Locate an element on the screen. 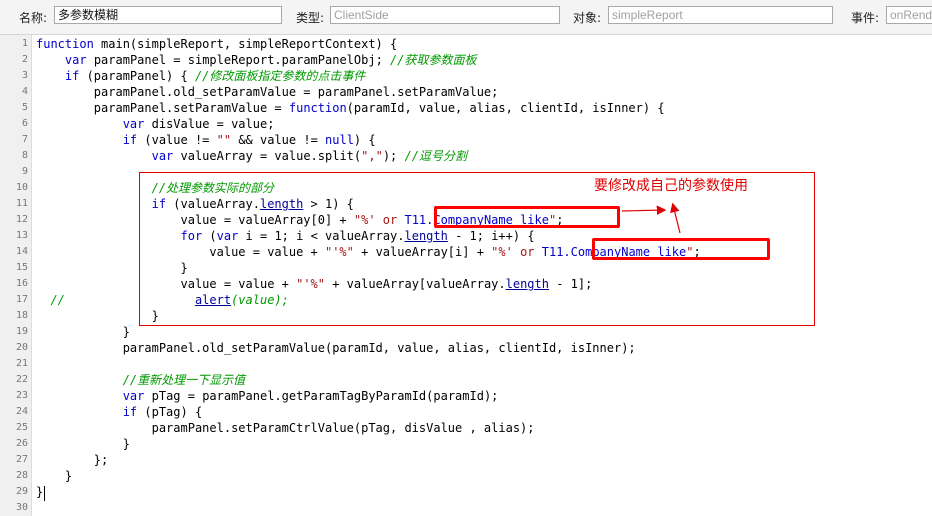  name-label: 名称: is located at coordinates (33, 18).